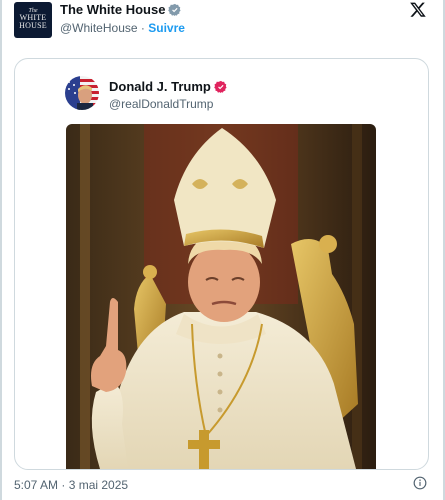 The image size is (445, 500). Describe the element at coordinates (33, 20) in the screenshot. I see `author-avatar: The WHITE HOUSE` at that location.